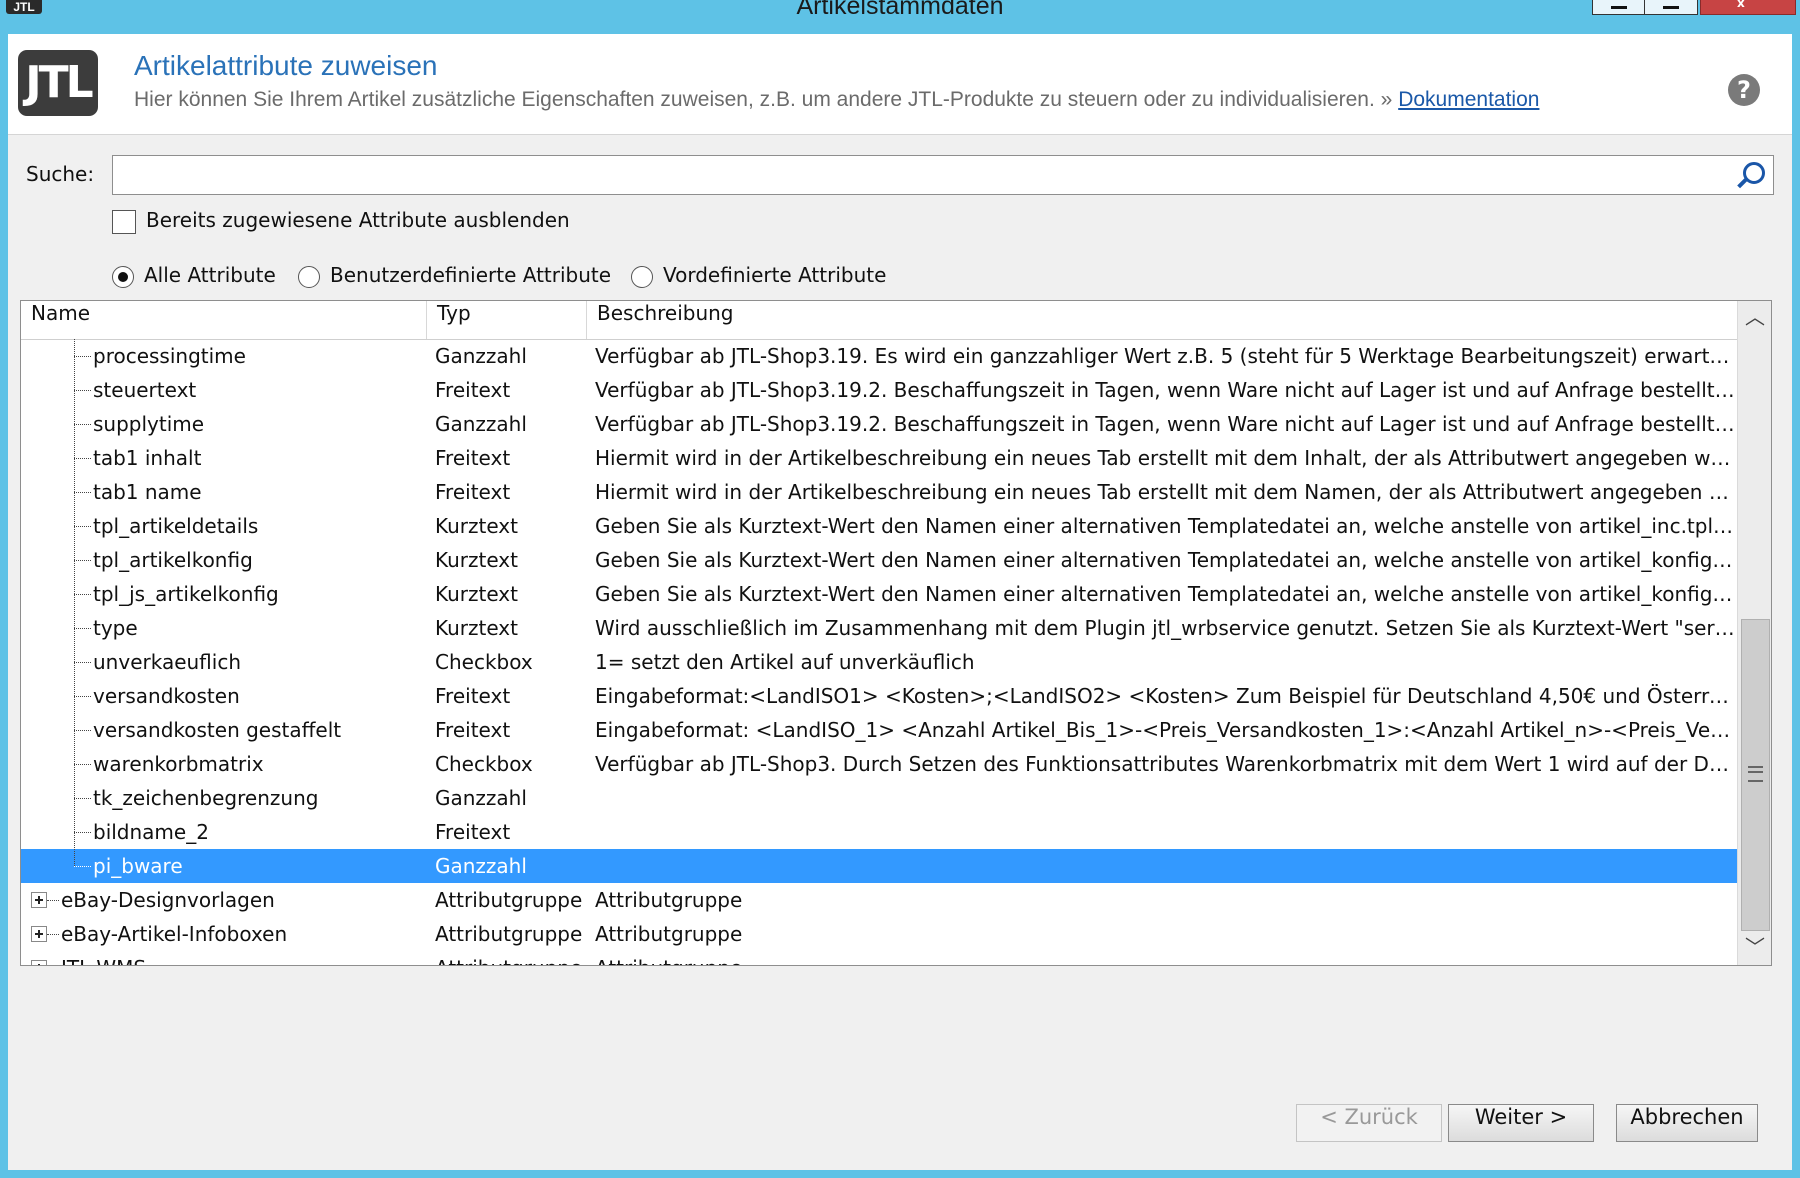 Image resolution: width=1800 pixels, height=1178 pixels. I want to click on scrollbar-thumb, so click(1755, 775).